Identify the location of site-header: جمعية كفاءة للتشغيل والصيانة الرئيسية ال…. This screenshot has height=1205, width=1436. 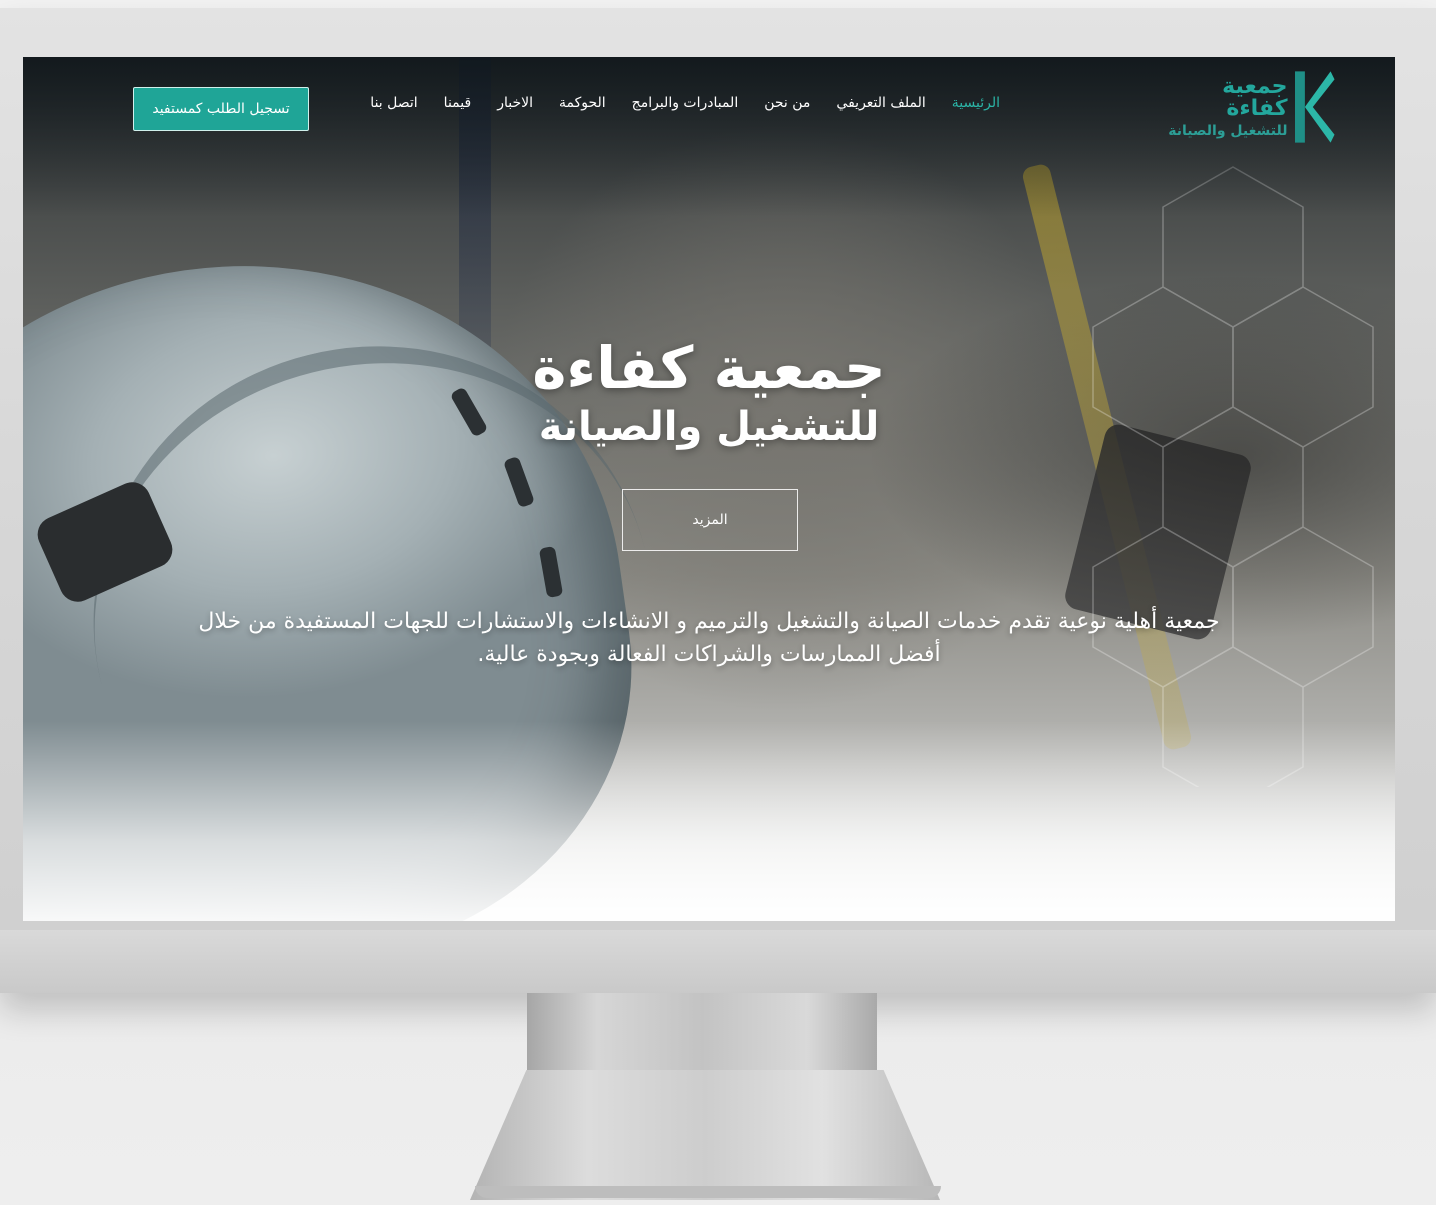
(709, 112).